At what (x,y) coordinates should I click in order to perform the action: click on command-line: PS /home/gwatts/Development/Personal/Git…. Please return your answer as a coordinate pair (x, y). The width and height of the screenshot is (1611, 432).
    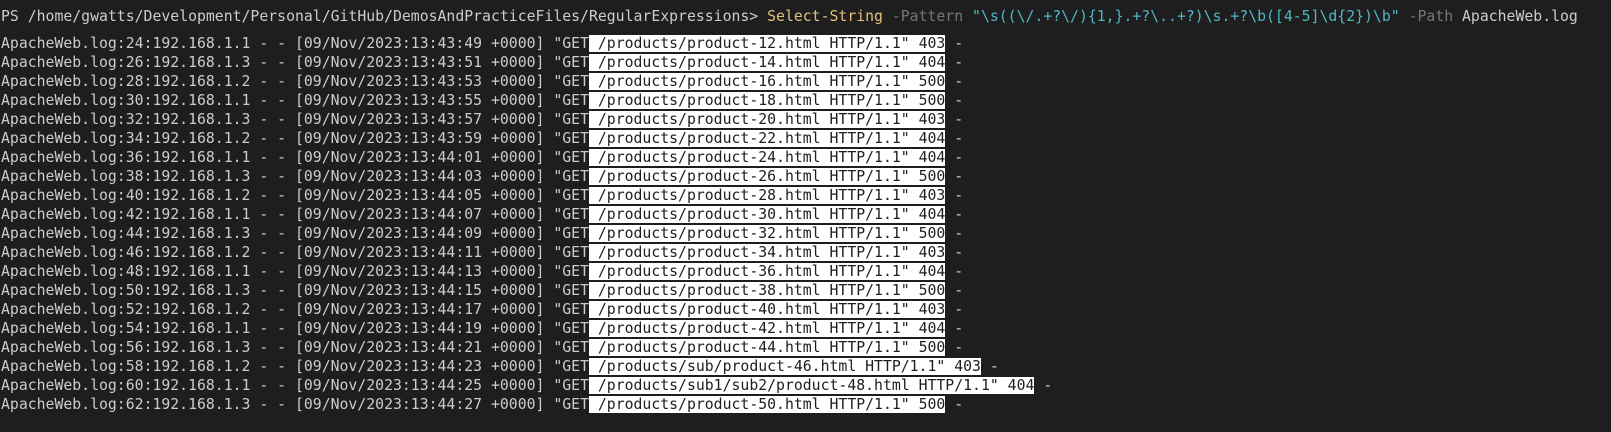
    Looking at the image, I should click on (805, 16).